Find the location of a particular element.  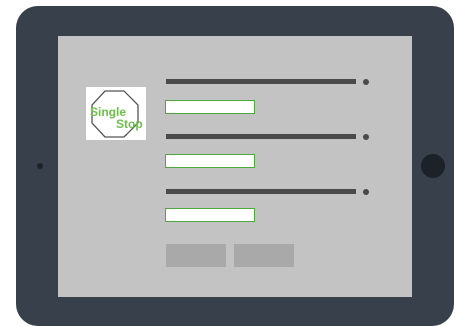

home-button is located at coordinates (433, 166).